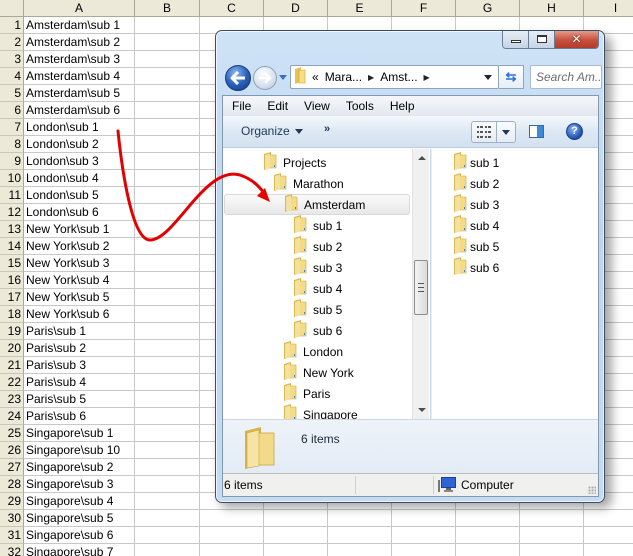 This screenshot has height=556, width=633. Describe the element at coordinates (476, 225) in the screenshot. I see `file-item-sub-4: sub 4` at that location.